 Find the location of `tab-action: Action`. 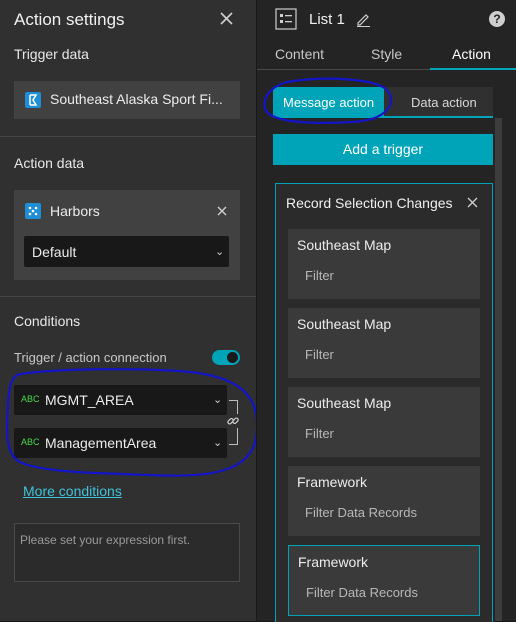

tab-action: Action is located at coordinates (471, 54).